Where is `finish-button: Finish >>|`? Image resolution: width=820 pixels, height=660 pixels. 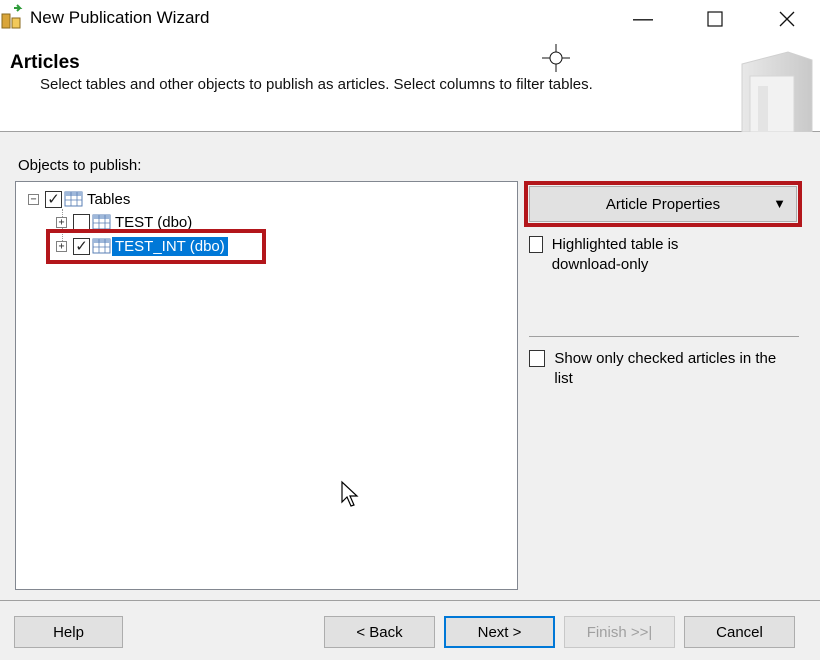 finish-button: Finish >>| is located at coordinates (619, 632).